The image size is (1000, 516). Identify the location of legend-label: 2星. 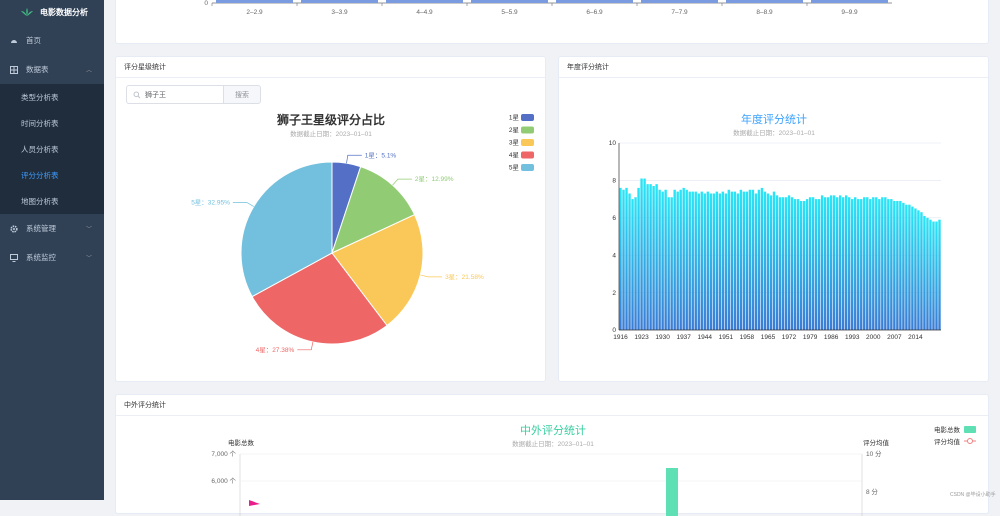
(514, 130).